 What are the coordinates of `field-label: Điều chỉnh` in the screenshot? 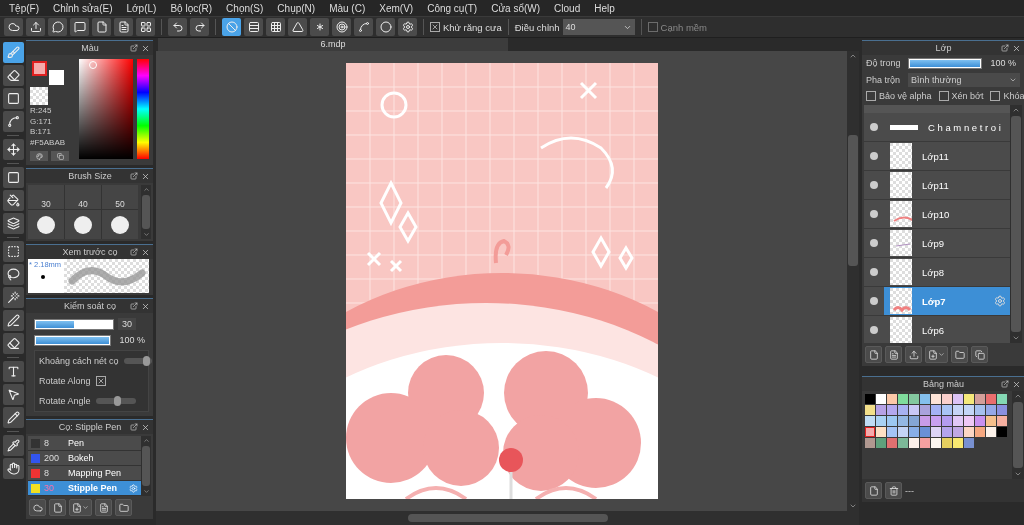 It's located at (537, 27).